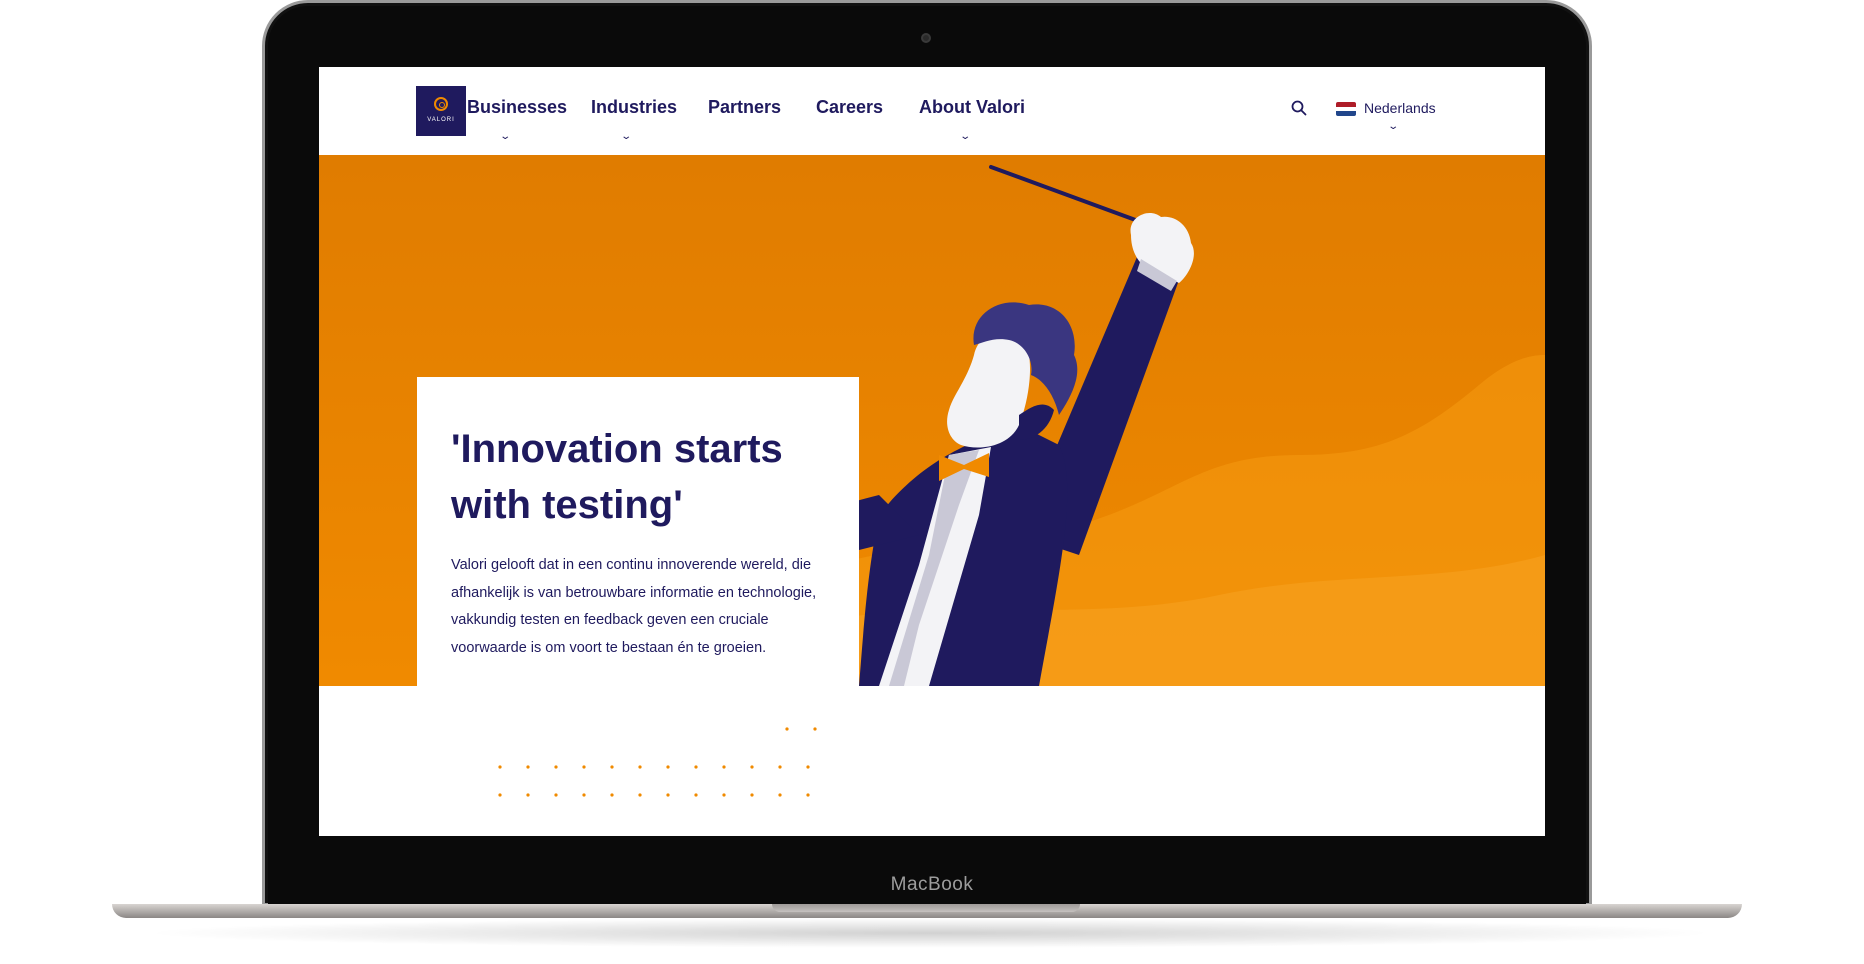 The image size is (1864, 964). Describe the element at coordinates (930, 933) in the screenshot. I see `laptop-shadow` at that location.